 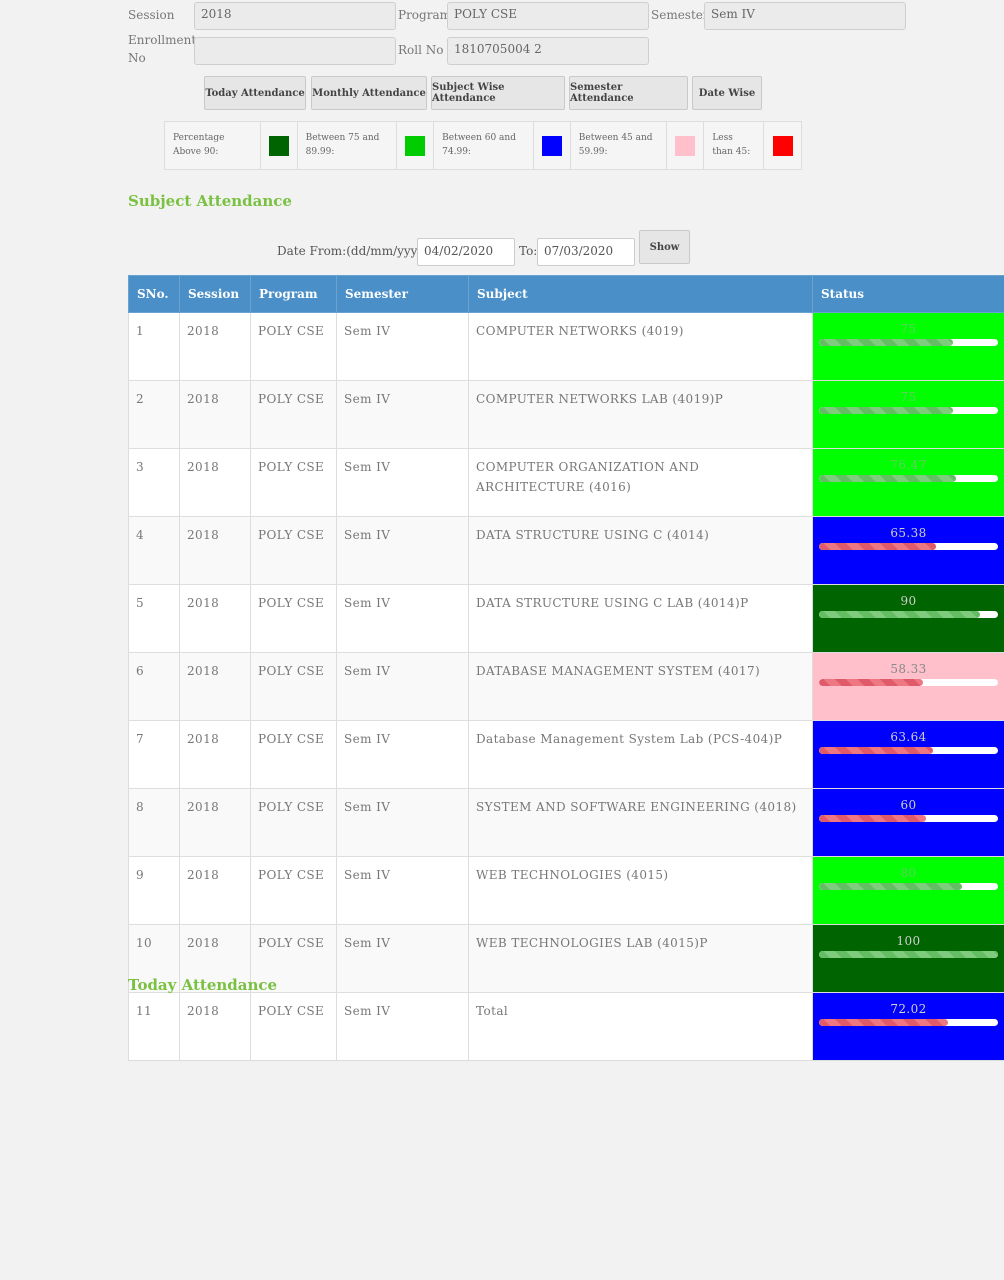 I want to click on date-wise-button: Date Wise, so click(x=727, y=93).